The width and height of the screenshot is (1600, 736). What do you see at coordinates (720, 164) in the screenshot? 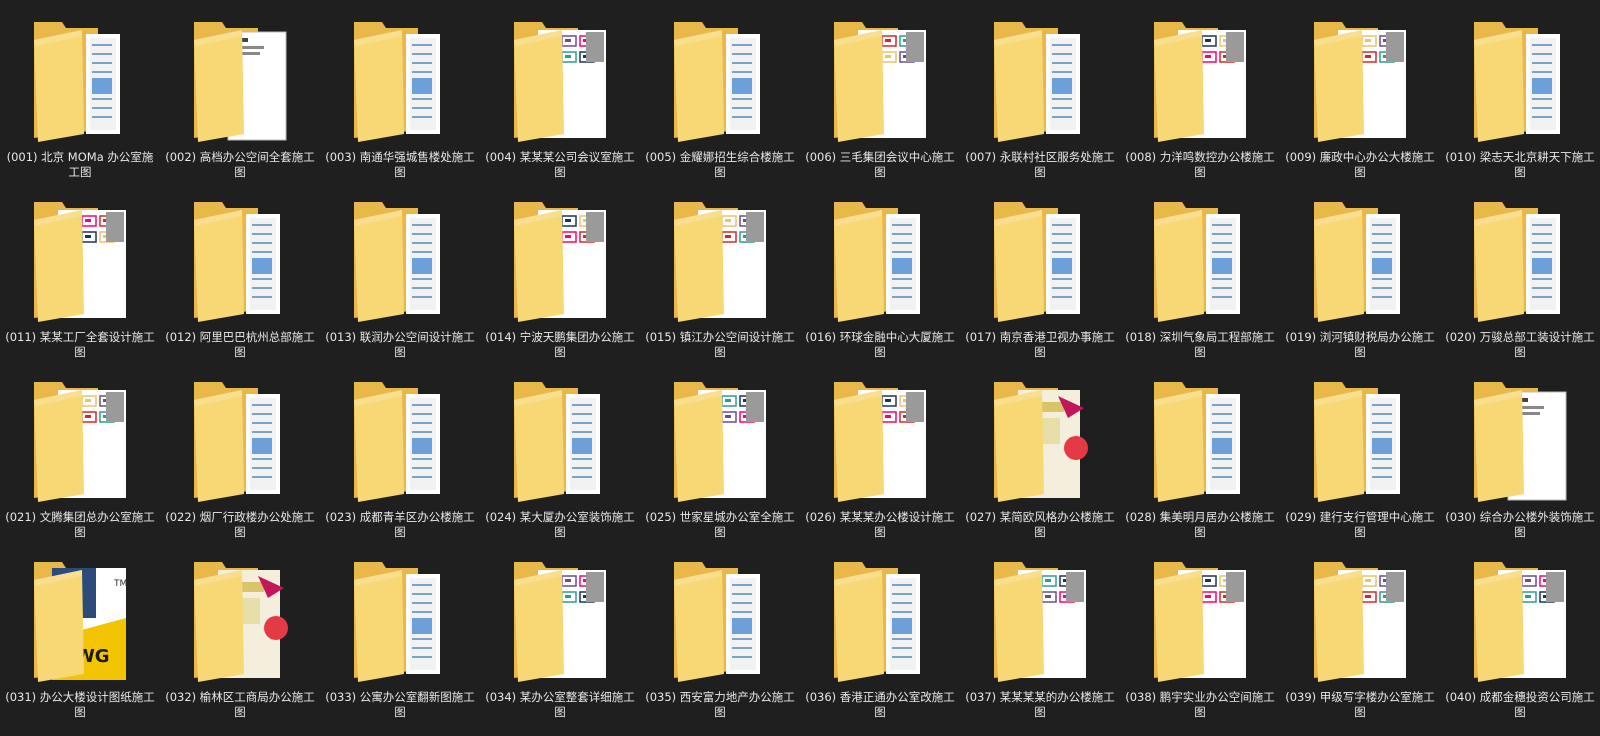
I see `folder-name: (005) 金耀娜招生综合楼施工图` at bounding box center [720, 164].